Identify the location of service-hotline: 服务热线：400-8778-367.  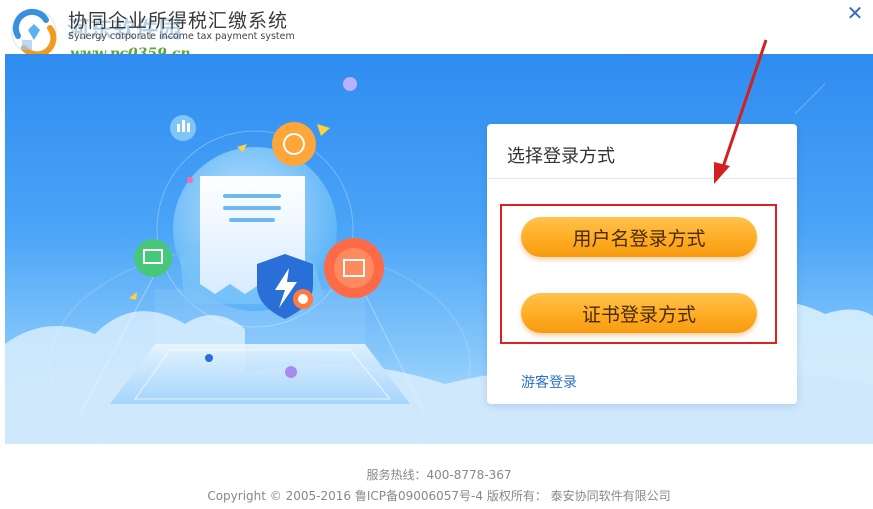
(439, 475).